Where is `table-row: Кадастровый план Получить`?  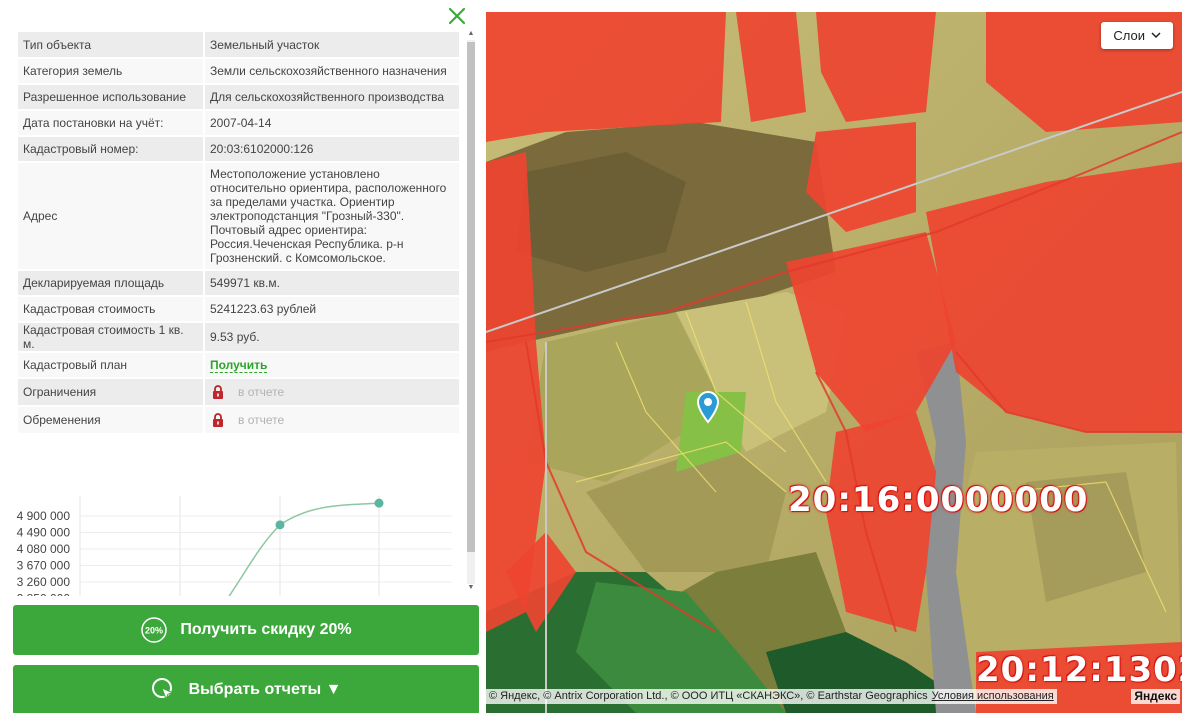
table-row: Кадастровый план Получить is located at coordinates (238, 365).